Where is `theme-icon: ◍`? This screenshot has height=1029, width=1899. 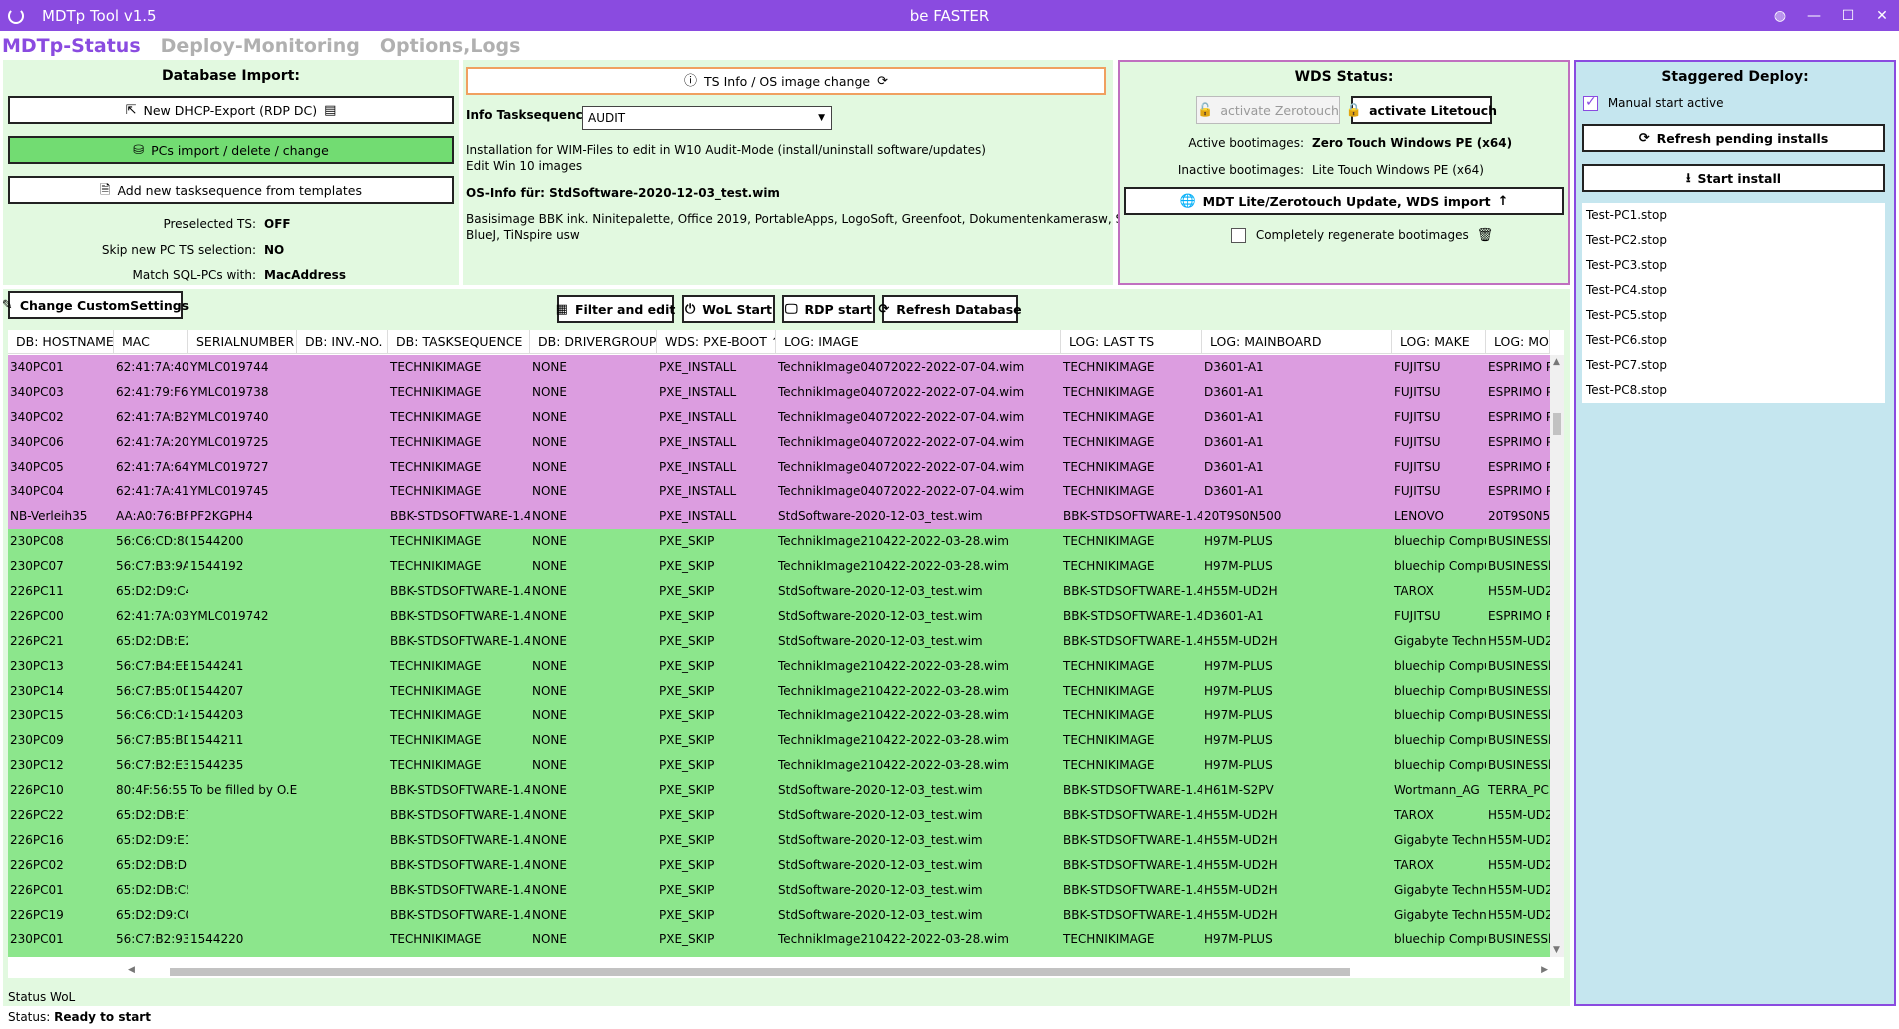 theme-icon: ◍ is located at coordinates (1780, 16).